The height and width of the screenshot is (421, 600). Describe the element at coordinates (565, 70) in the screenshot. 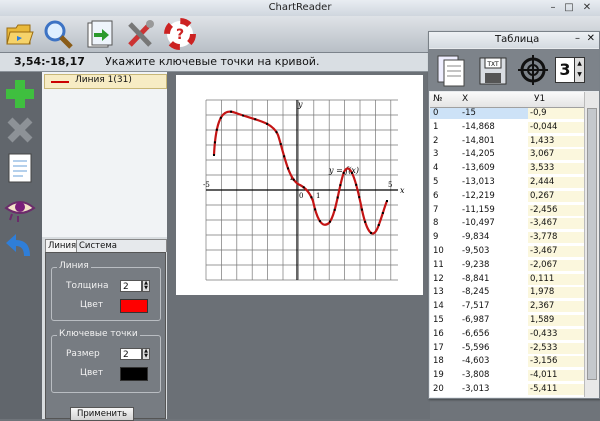

I see `precision-stepper: 3` at that location.